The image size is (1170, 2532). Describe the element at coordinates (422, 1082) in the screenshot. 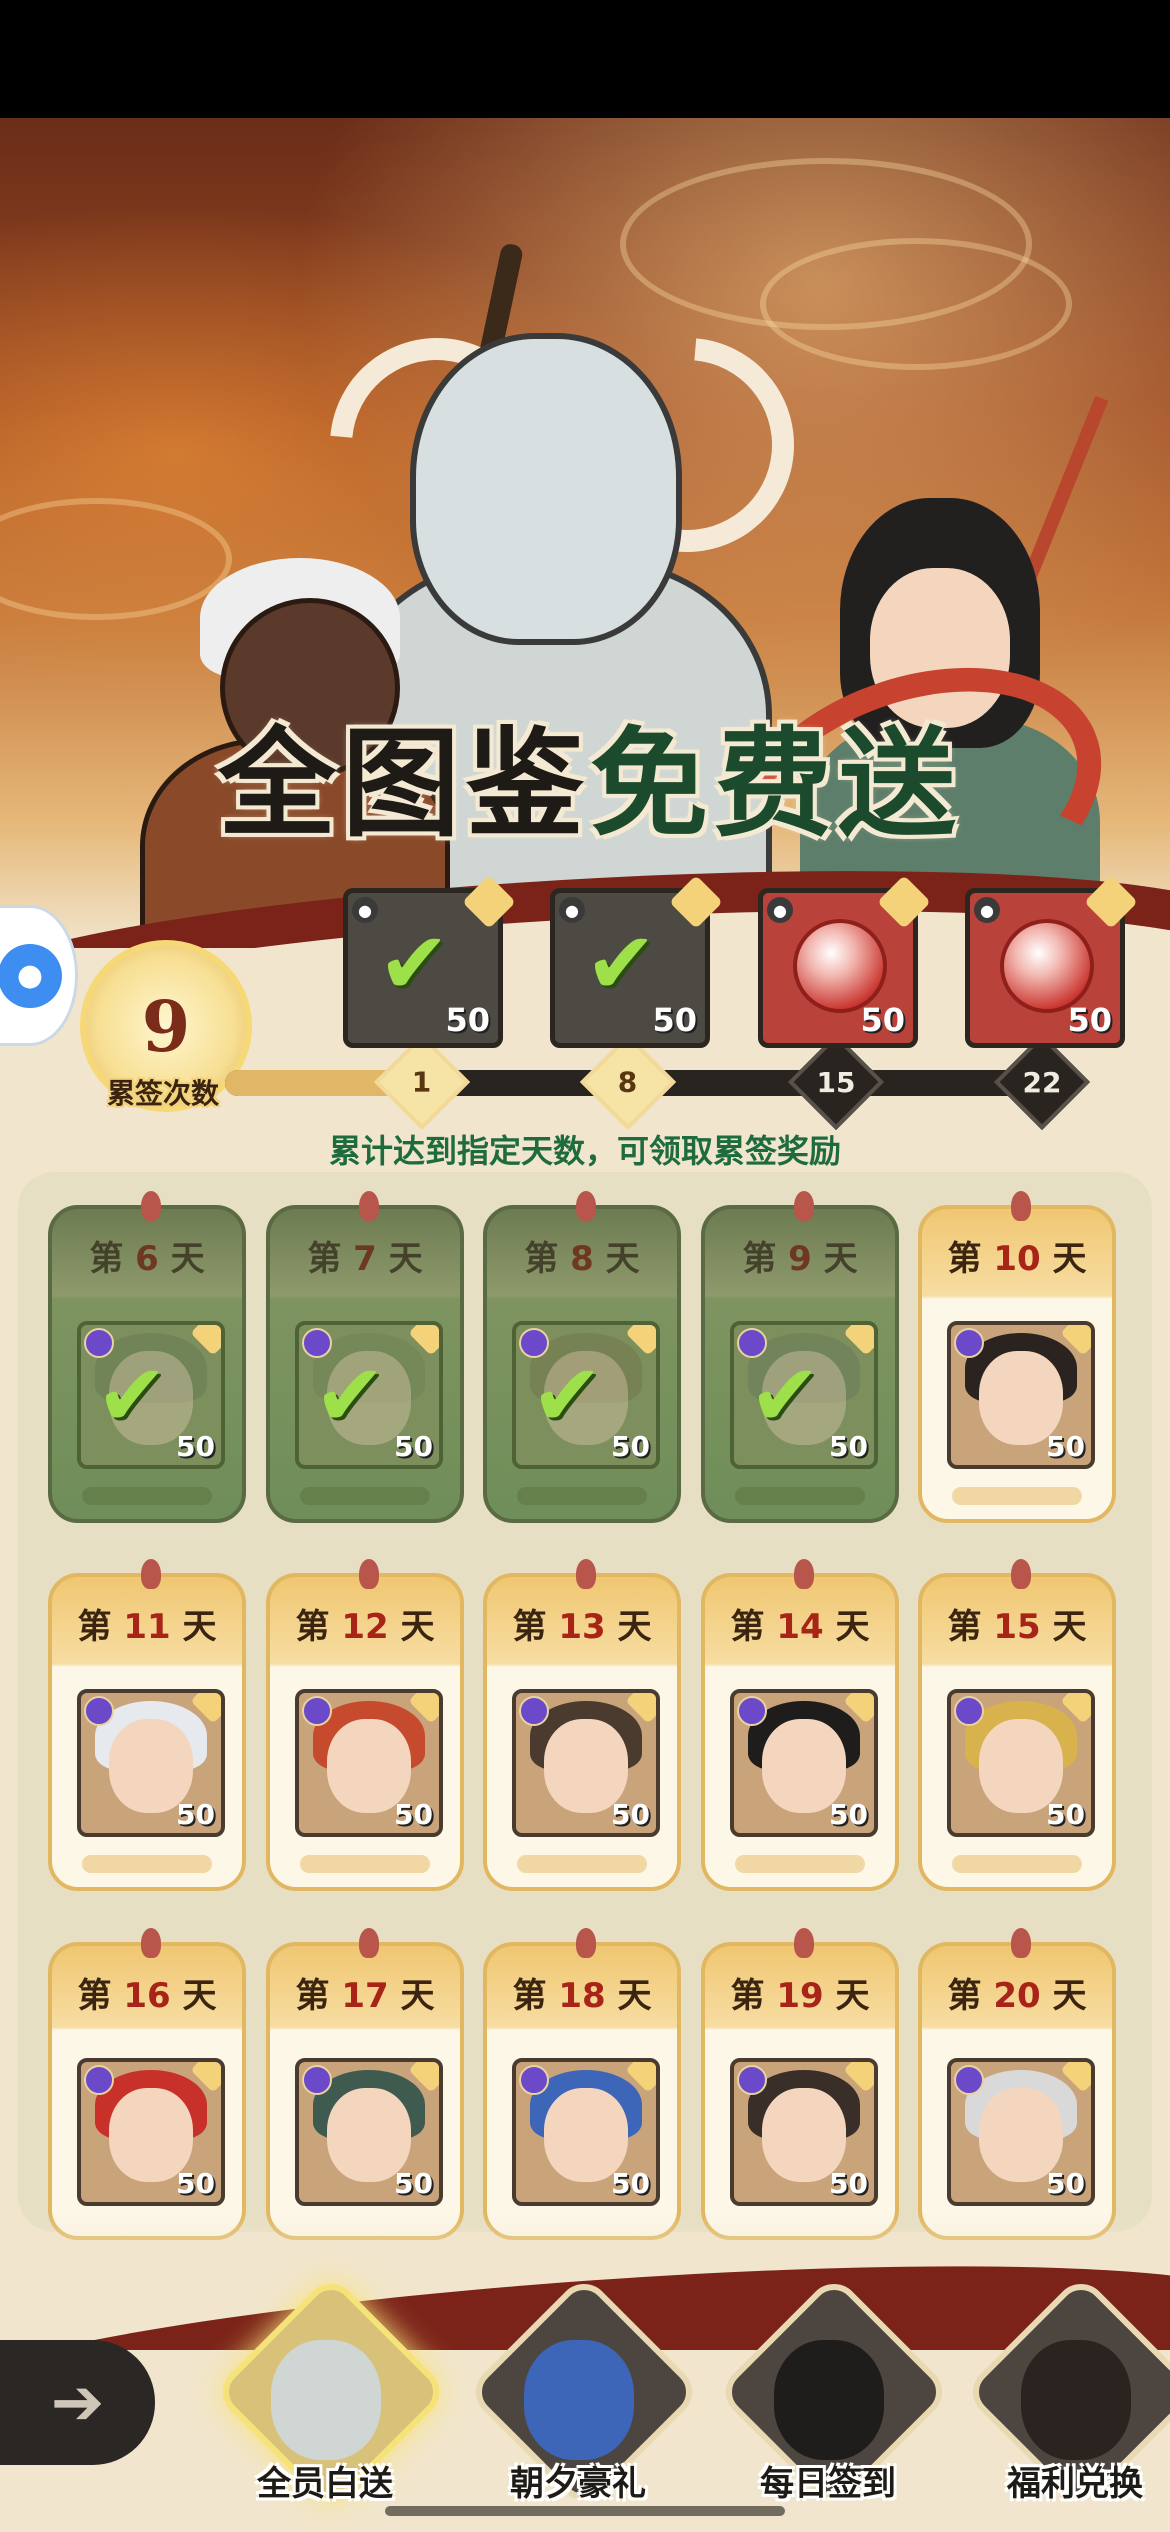

I see `milestone-1: 1` at that location.